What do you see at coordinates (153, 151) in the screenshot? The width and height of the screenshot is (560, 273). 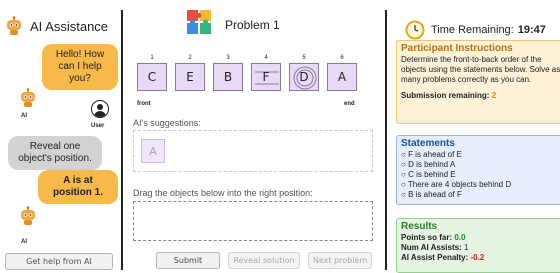 I see `suggestion-item: A` at bounding box center [153, 151].